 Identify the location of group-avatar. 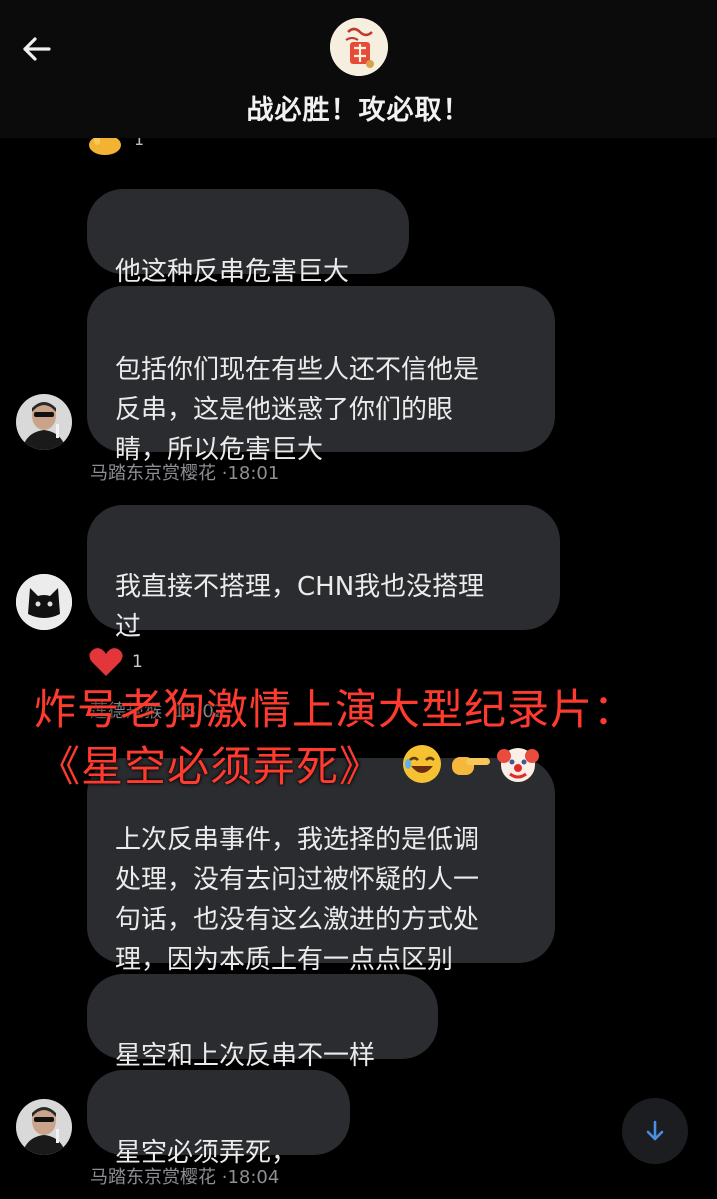
(359, 47).